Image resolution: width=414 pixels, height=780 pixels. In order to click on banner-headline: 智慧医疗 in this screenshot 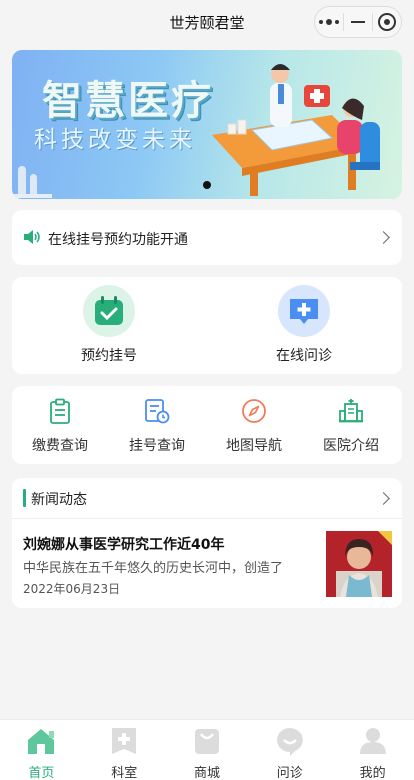, I will do `click(128, 101)`.